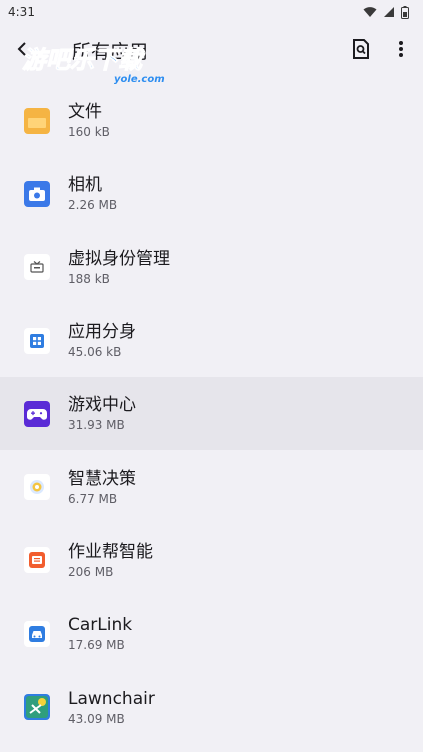 Image resolution: width=423 pixels, height=752 pixels. I want to click on camera-icon, so click(37, 193).